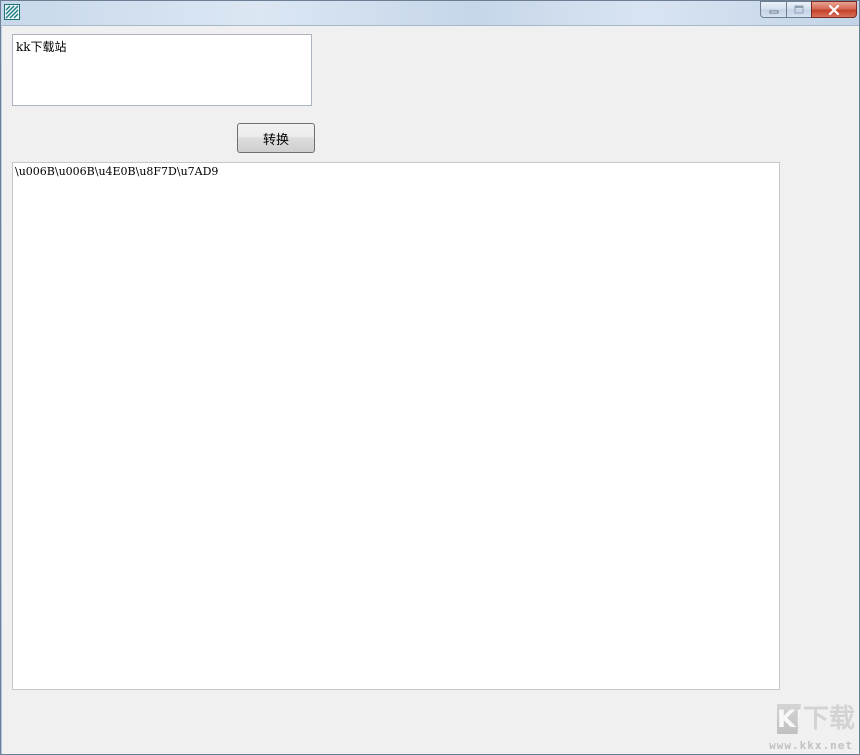 The width and height of the screenshot is (860, 755). What do you see at coordinates (828, 719) in the screenshot?
I see `watermark-chinese: 下载` at bounding box center [828, 719].